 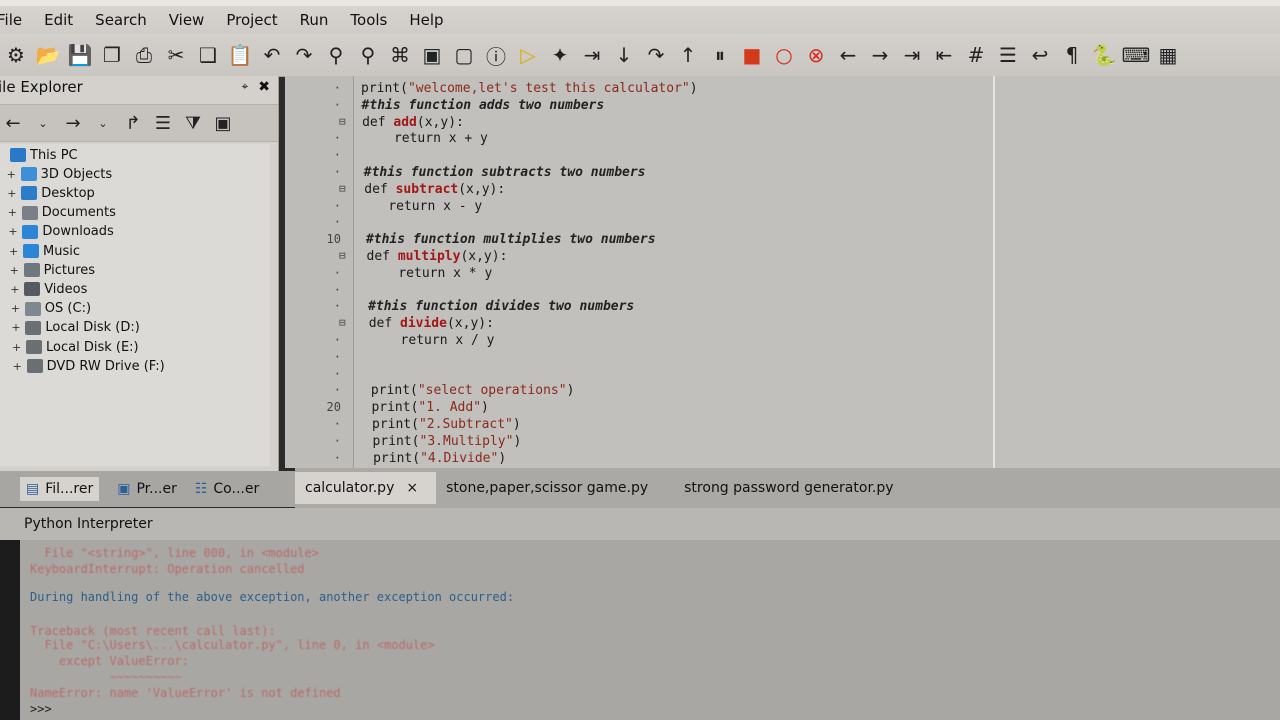 I want to click on tree-item: + DVD RW Drive (F:), so click(x=89, y=366).